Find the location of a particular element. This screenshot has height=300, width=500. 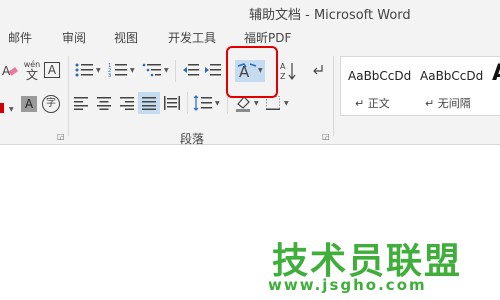

style-normal-name: ↵ 正文 is located at coordinates (372, 103).